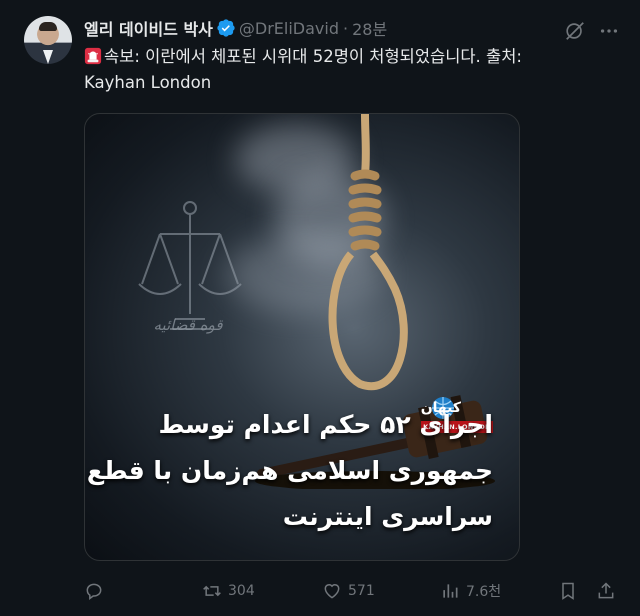 This screenshot has width=640, height=616. Describe the element at coordinates (387, 516) in the screenshot. I see `headline-line: سراسری اینترنت` at that location.